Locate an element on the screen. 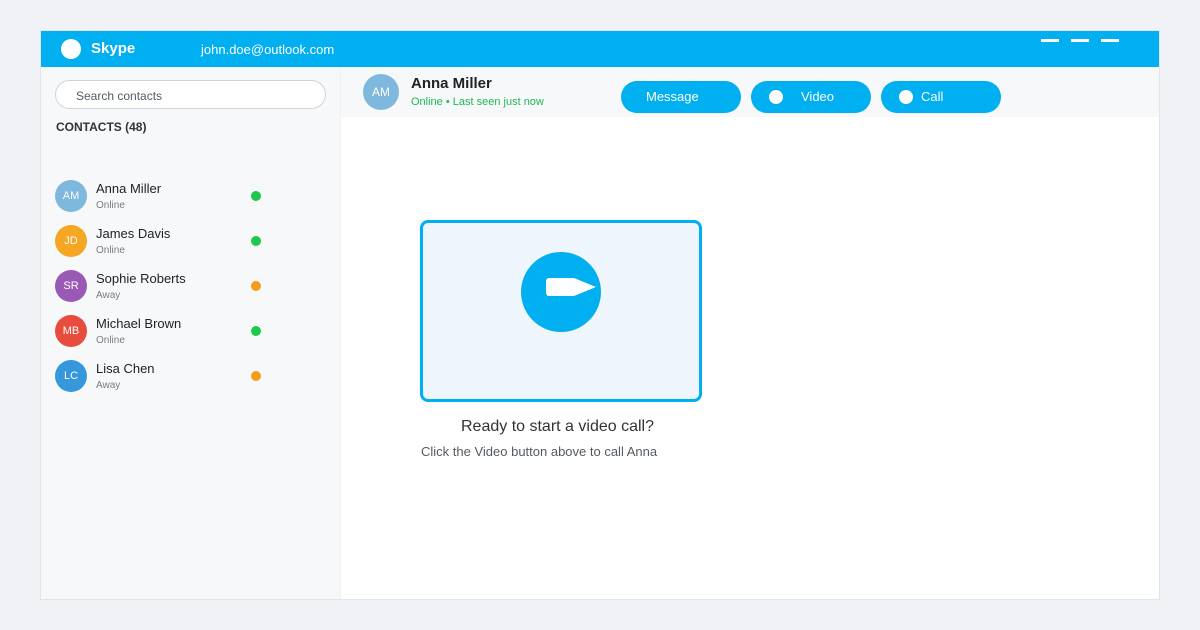 Image resolution: width=1200 pixels, height=630 pixels. contact-name: Michael Brown is located at coordinates (139, 323).